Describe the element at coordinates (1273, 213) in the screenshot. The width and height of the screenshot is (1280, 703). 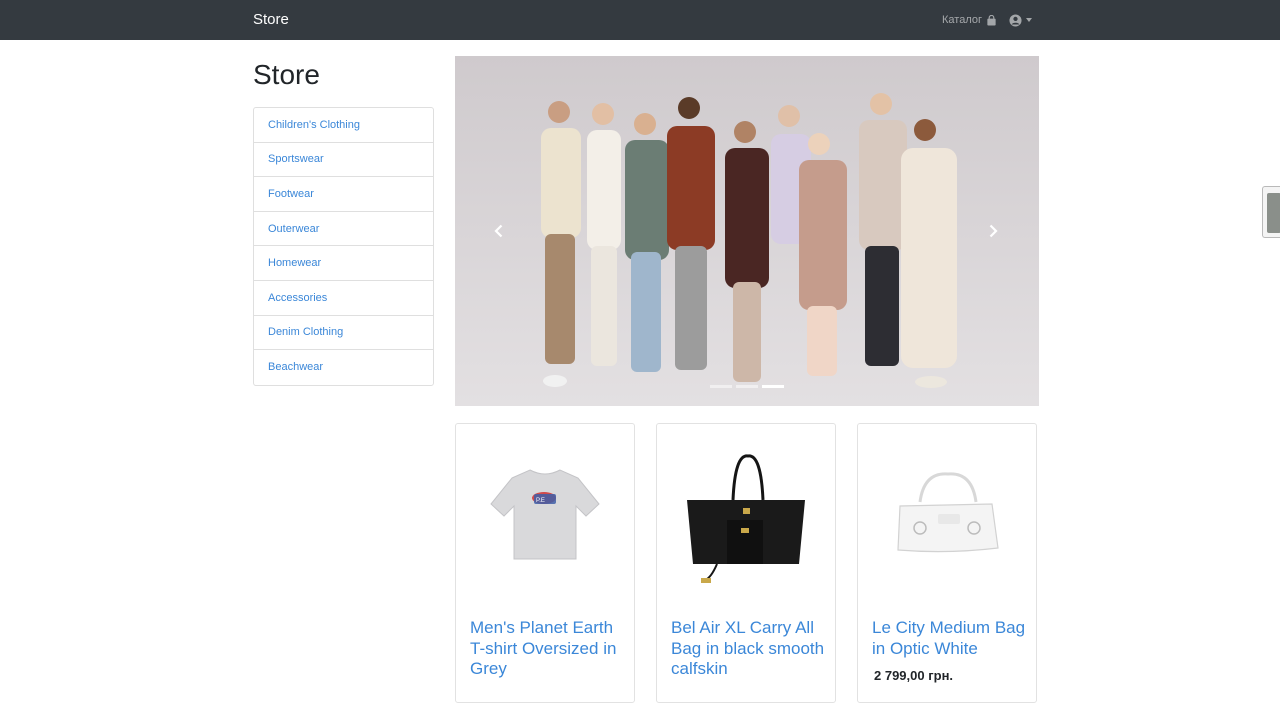
I see `widget-icon` at that location.